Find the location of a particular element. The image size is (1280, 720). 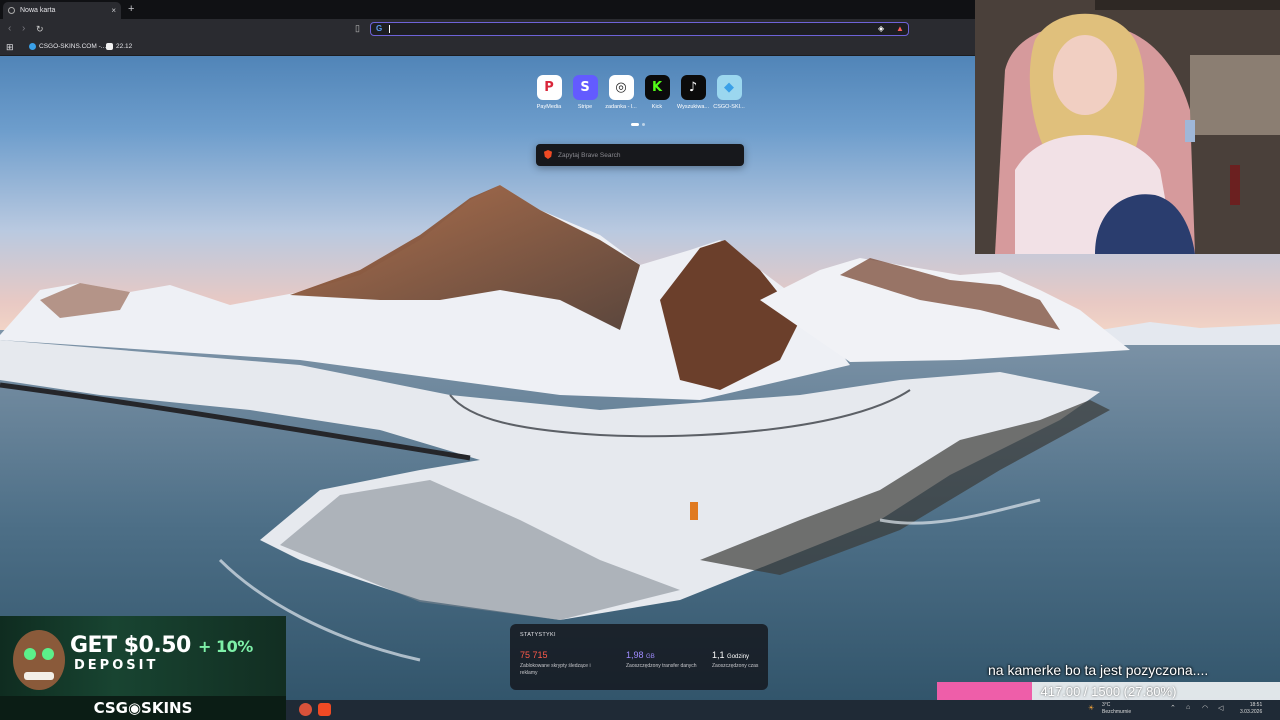

ad-headline: GET $0.50 + 10% is located at coordinates (161, 645).